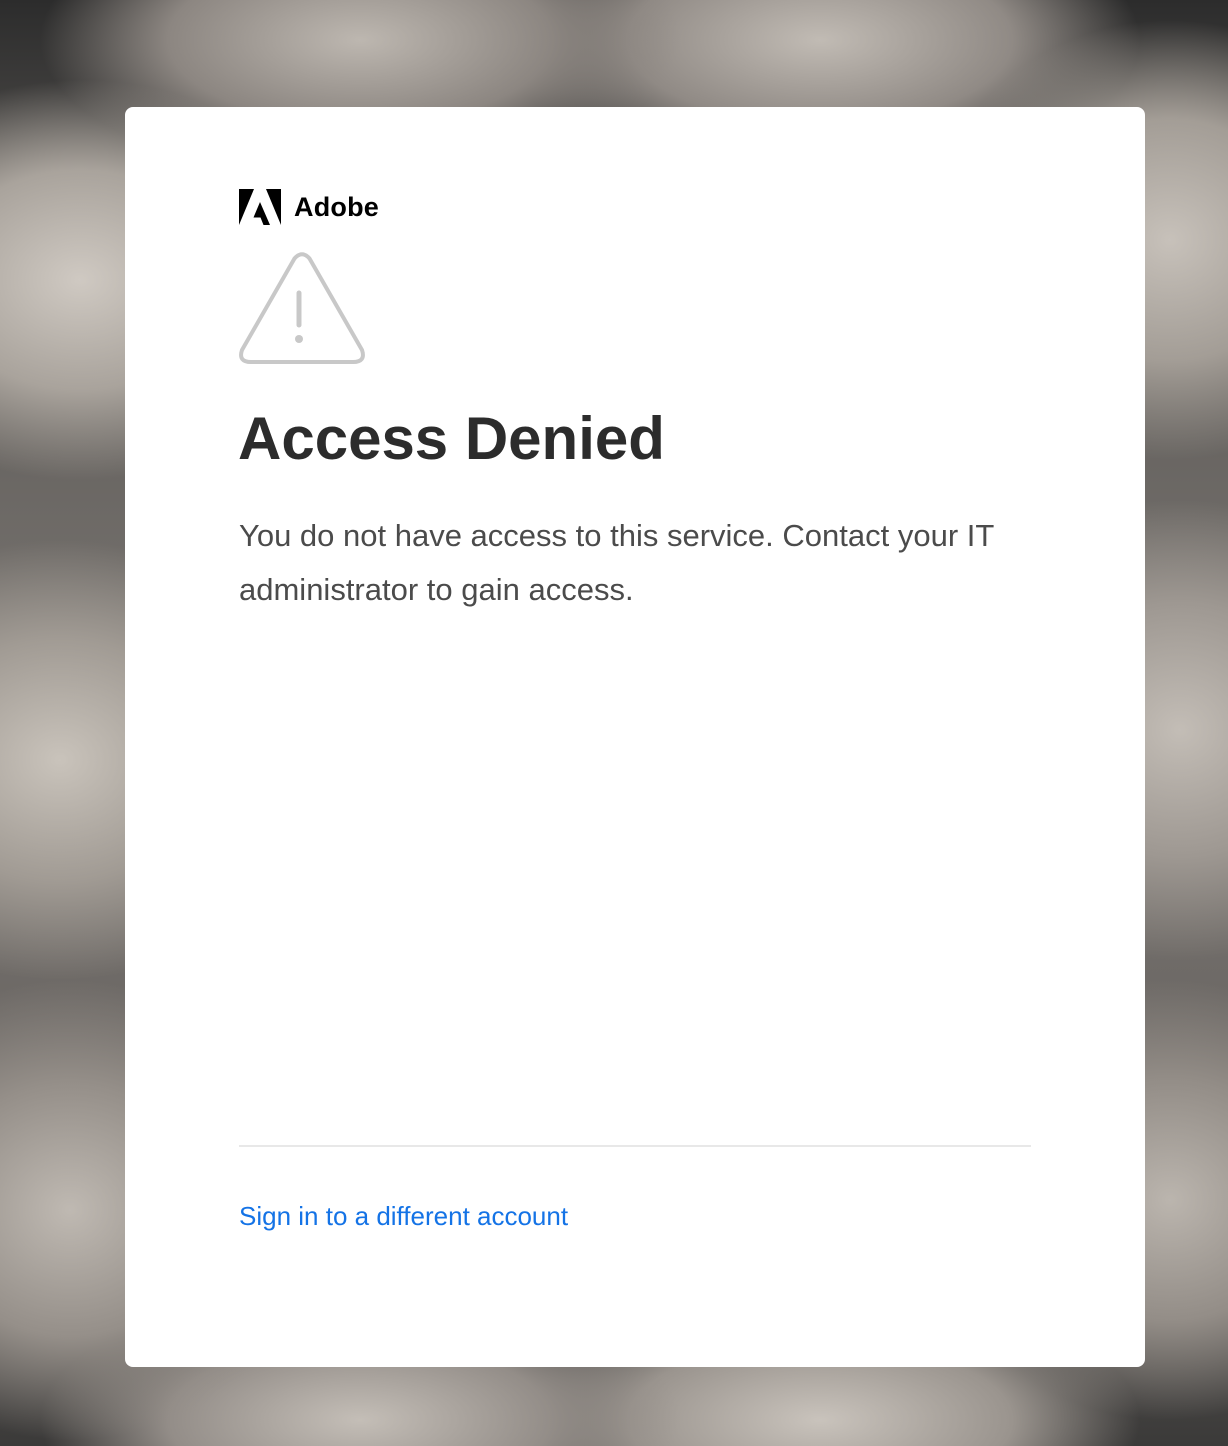  I want to click on sign-in-different-account-link: Sign in to a different account, so click(403, 1216).